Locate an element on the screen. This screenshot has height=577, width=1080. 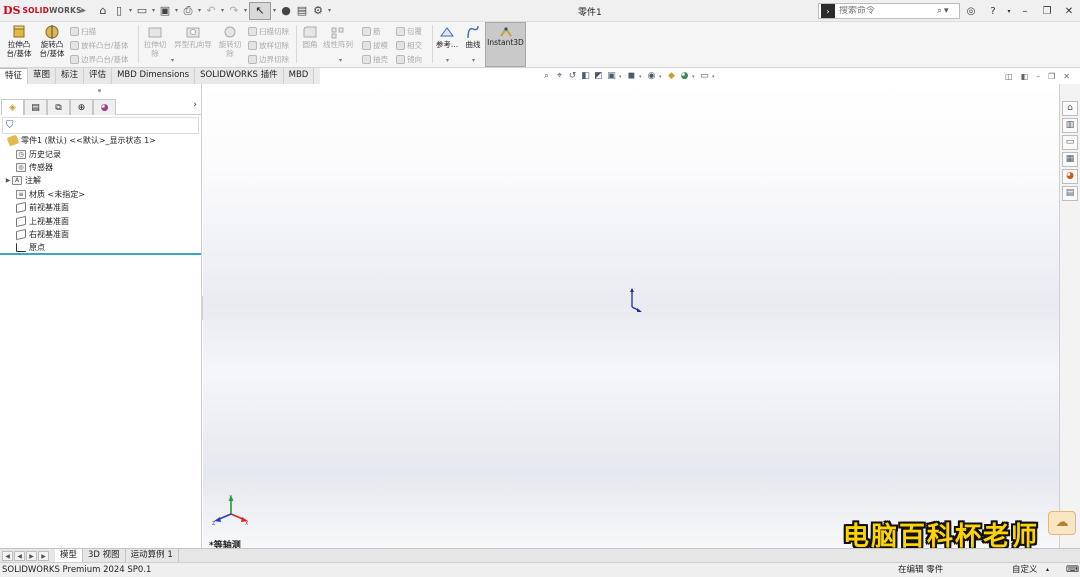
hole-wizard-button: 异型孔向导 is located at coordinates (193, 37).